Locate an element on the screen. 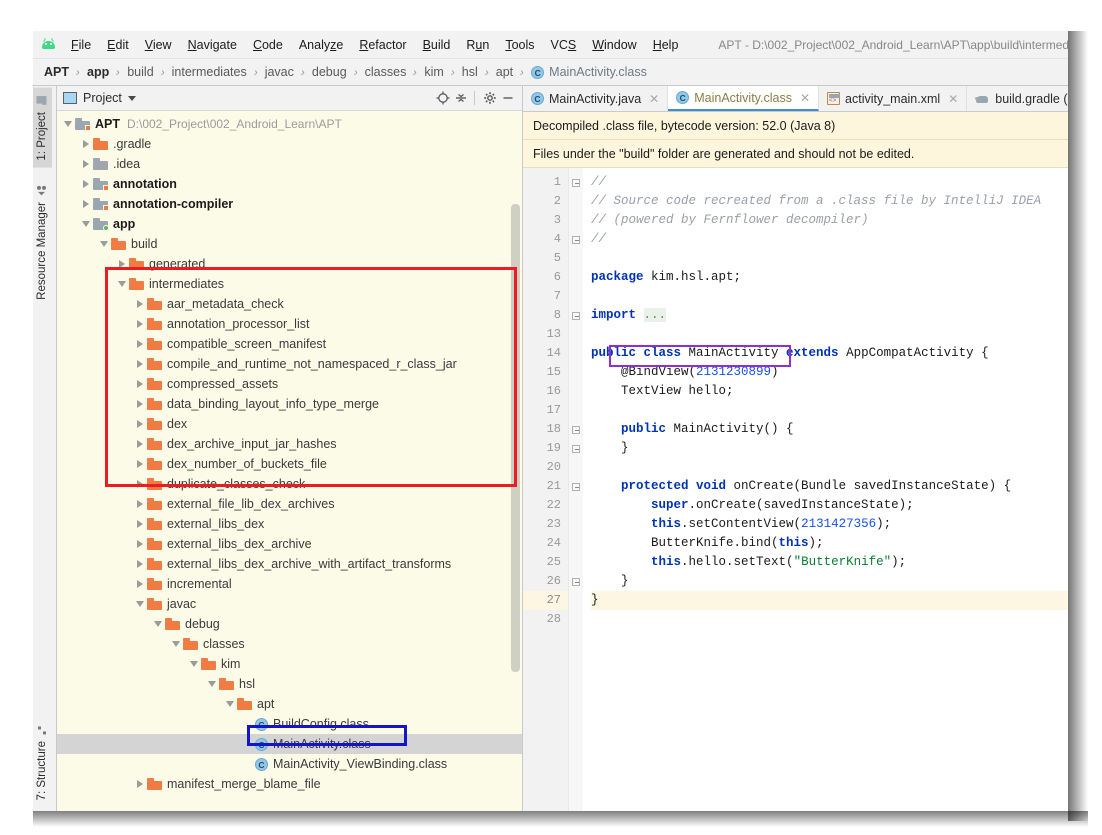 The image size is (1102, 835). tree-node: C MainActivity_ViewBinding.class is located at coordinates (289, 764).